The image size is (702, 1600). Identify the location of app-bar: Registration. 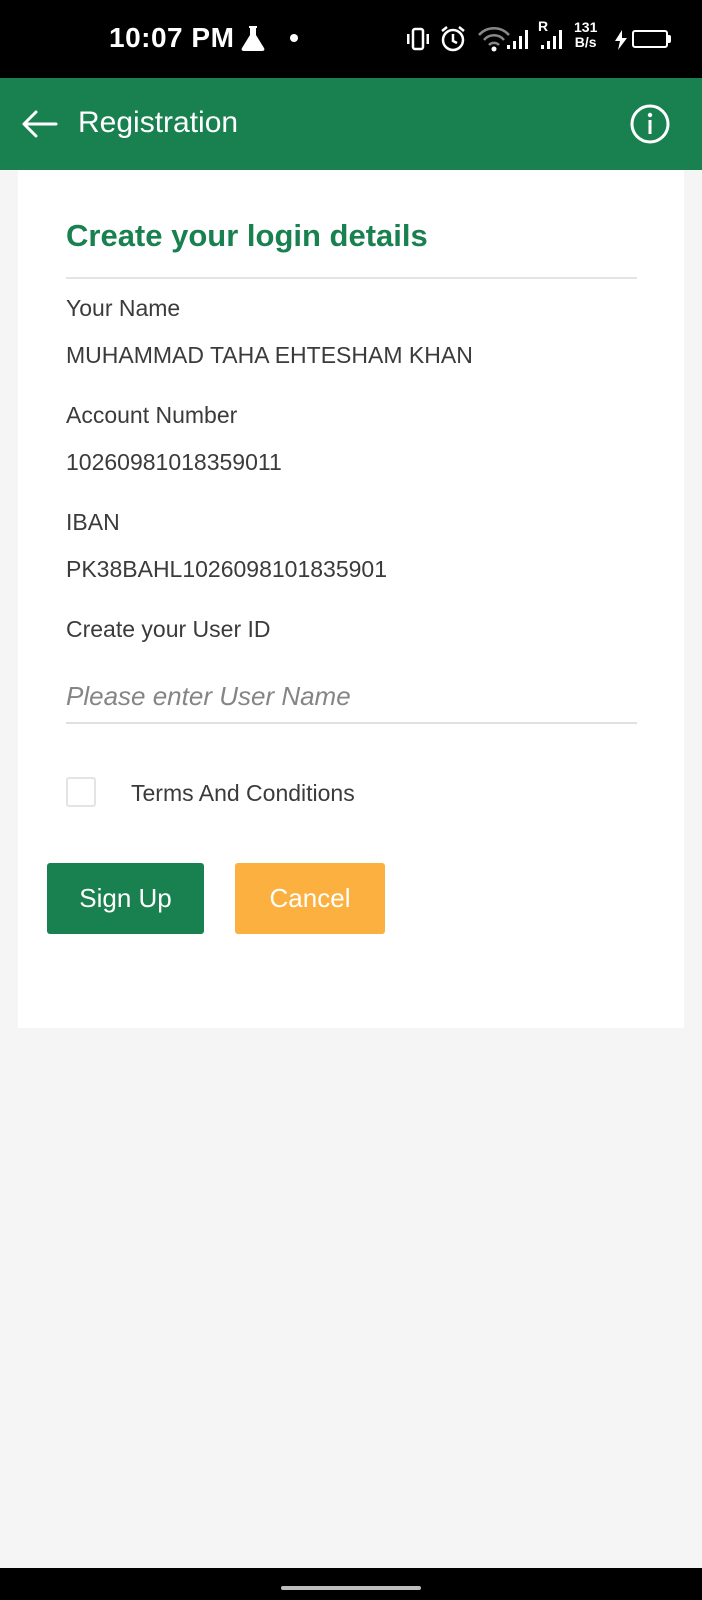
(351, 124).